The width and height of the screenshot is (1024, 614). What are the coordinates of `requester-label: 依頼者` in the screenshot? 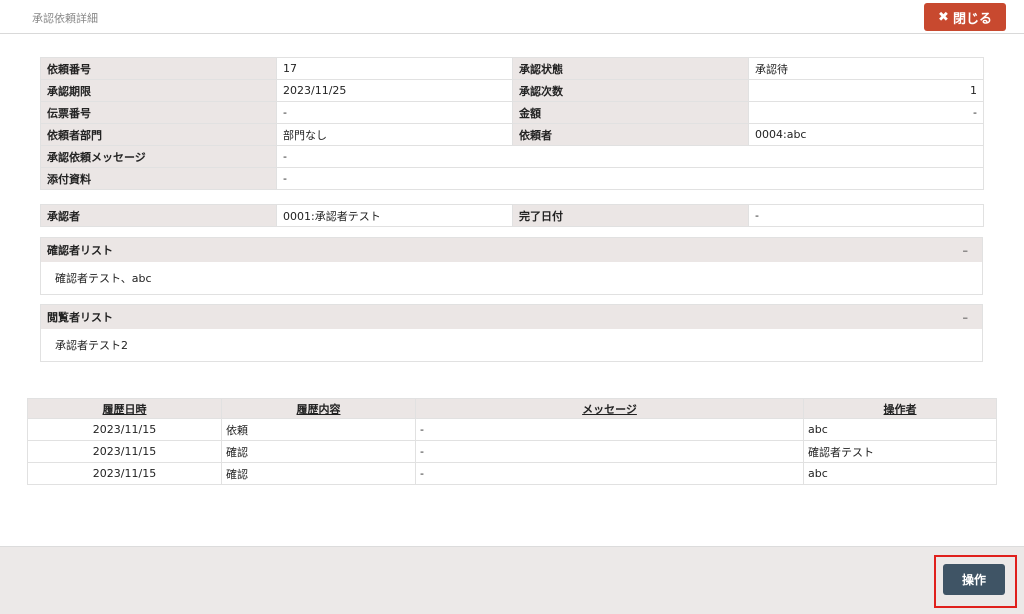 It's located at (630, 134).